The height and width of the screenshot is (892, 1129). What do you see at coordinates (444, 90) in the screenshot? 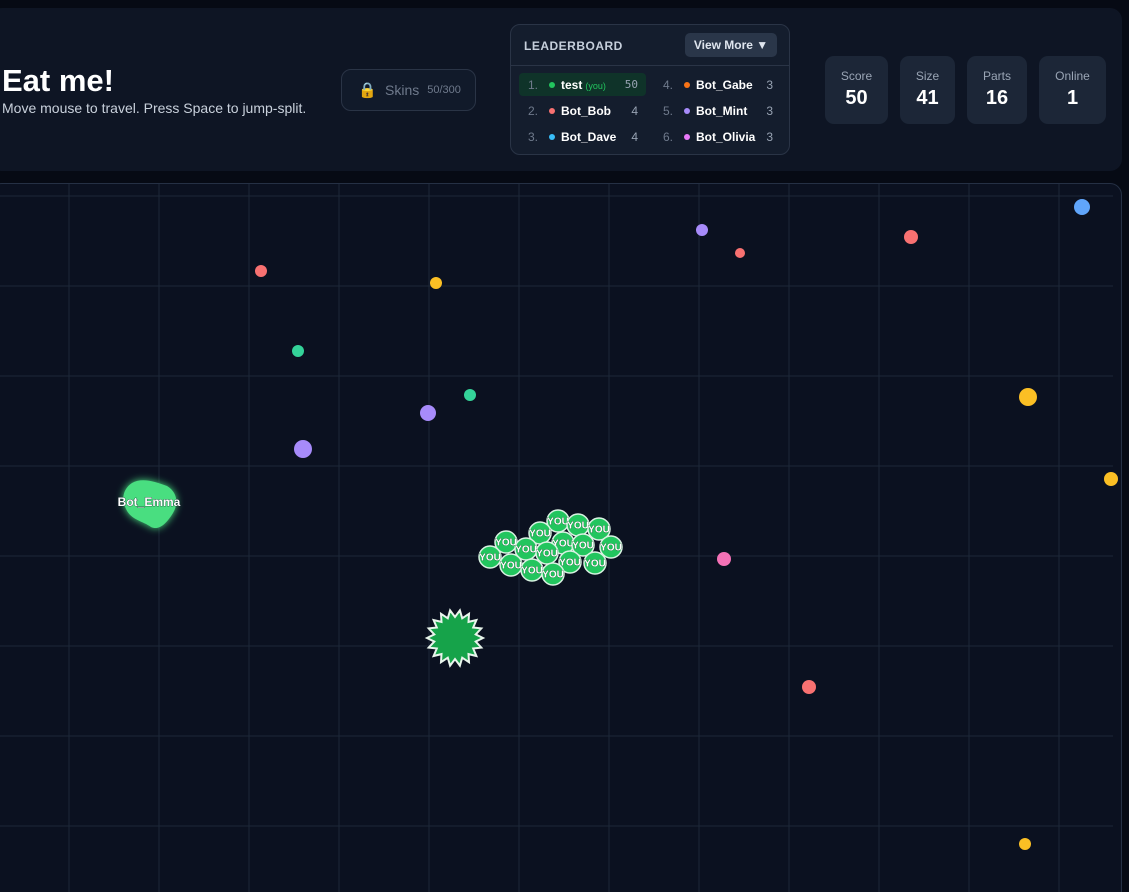
I see `skins-count: 50/300` at bounding box center [444, 90].